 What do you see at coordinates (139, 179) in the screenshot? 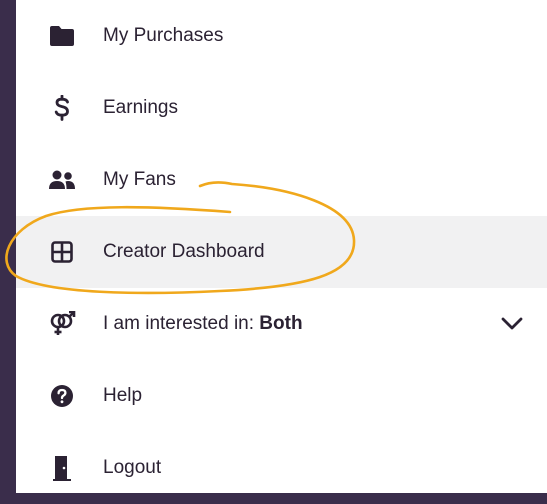
I see `menu-item-label: My Fans` at bounding box center [139, 179].